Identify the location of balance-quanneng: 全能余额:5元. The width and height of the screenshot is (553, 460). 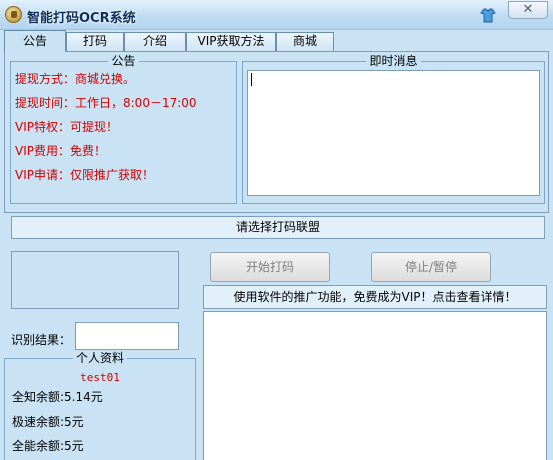
(48, 446).